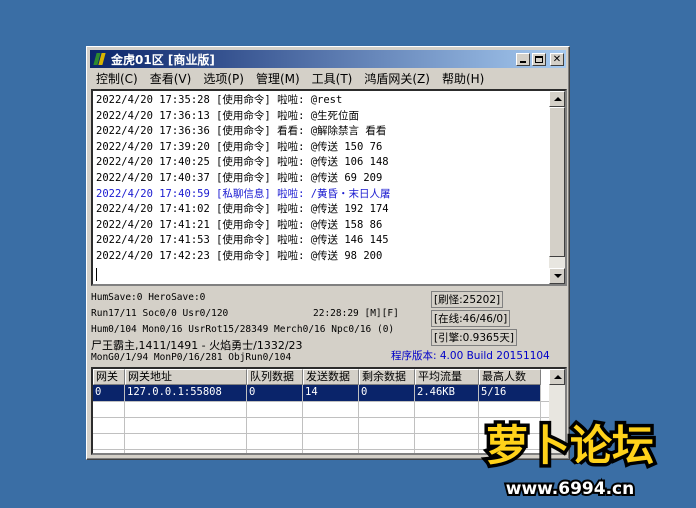 The image size is (696, 508). Describe the element at coordinates (331, 393) in the screenshot. I see `cell-sent: 14` at that location.